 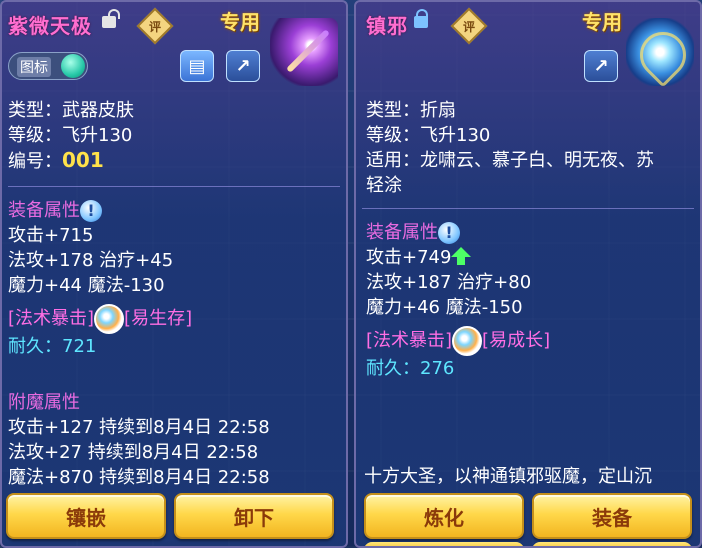 I want to click on durability-value: 721, so click(x=79, y=346).